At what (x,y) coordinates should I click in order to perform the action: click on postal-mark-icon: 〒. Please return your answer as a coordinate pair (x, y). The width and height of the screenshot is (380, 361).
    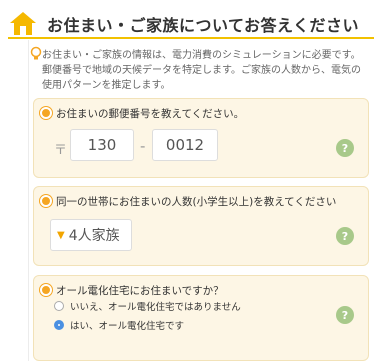
    Looking at the image, I should click on (61, 150).